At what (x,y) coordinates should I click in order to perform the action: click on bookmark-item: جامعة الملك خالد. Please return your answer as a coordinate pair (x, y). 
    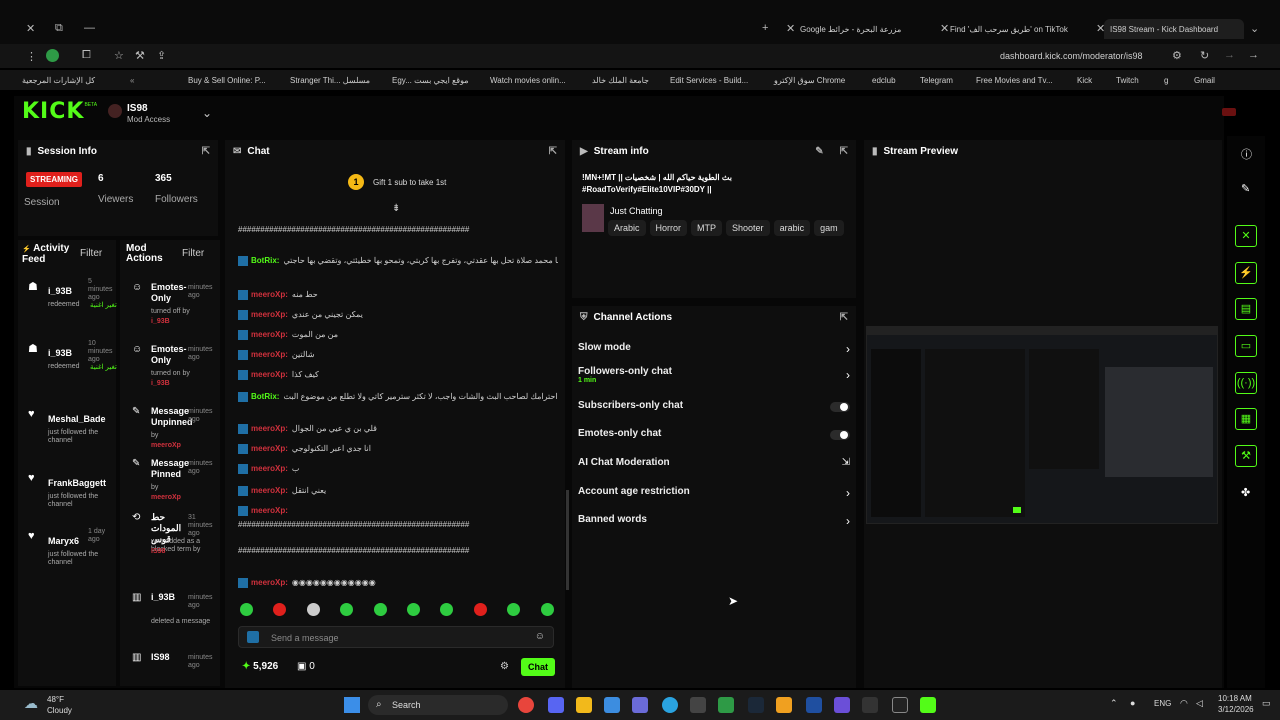
    Looking at the image, I should click on (620, 80).